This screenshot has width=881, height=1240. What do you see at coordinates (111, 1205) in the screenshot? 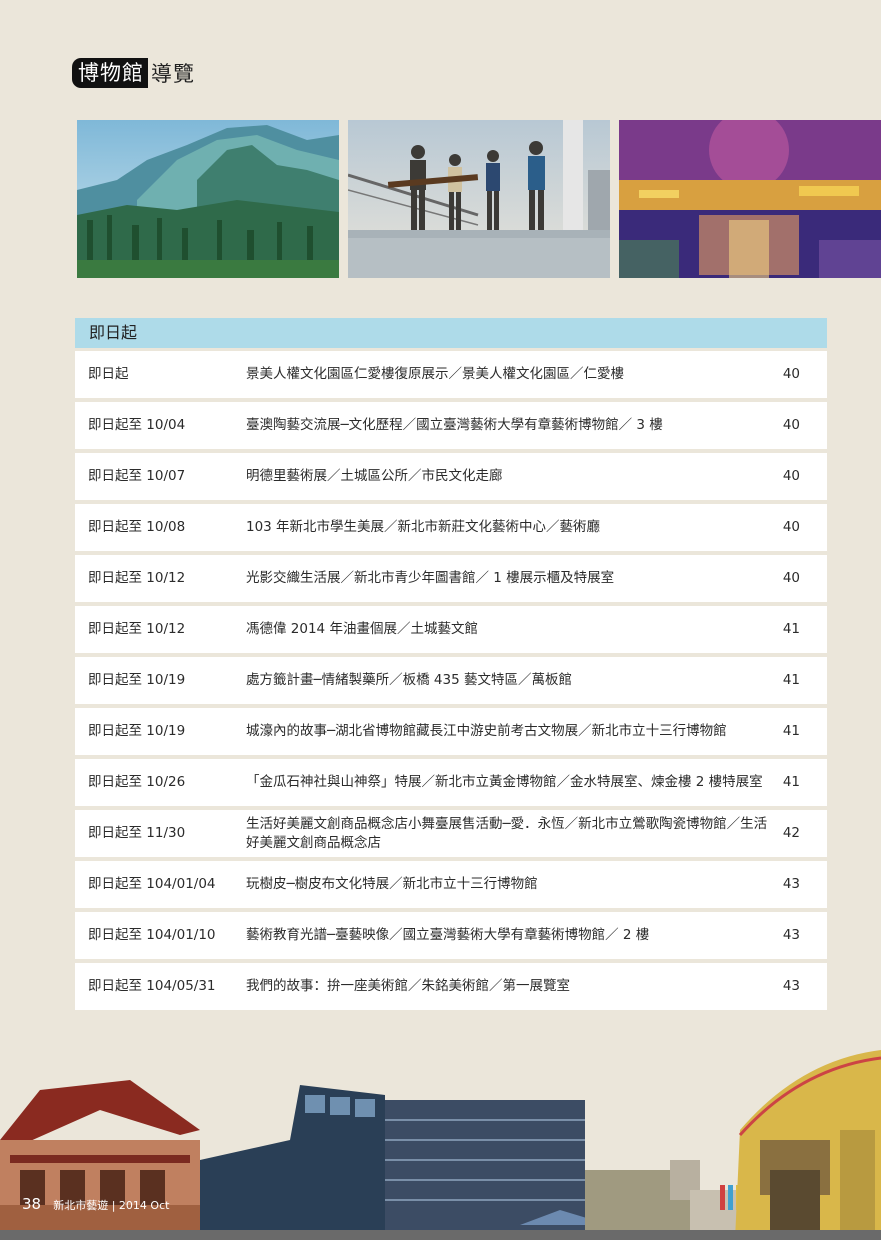
I see `magazine-label: 新北市藝遊 | 2014 Oct` at bounding box center [111, 1205].